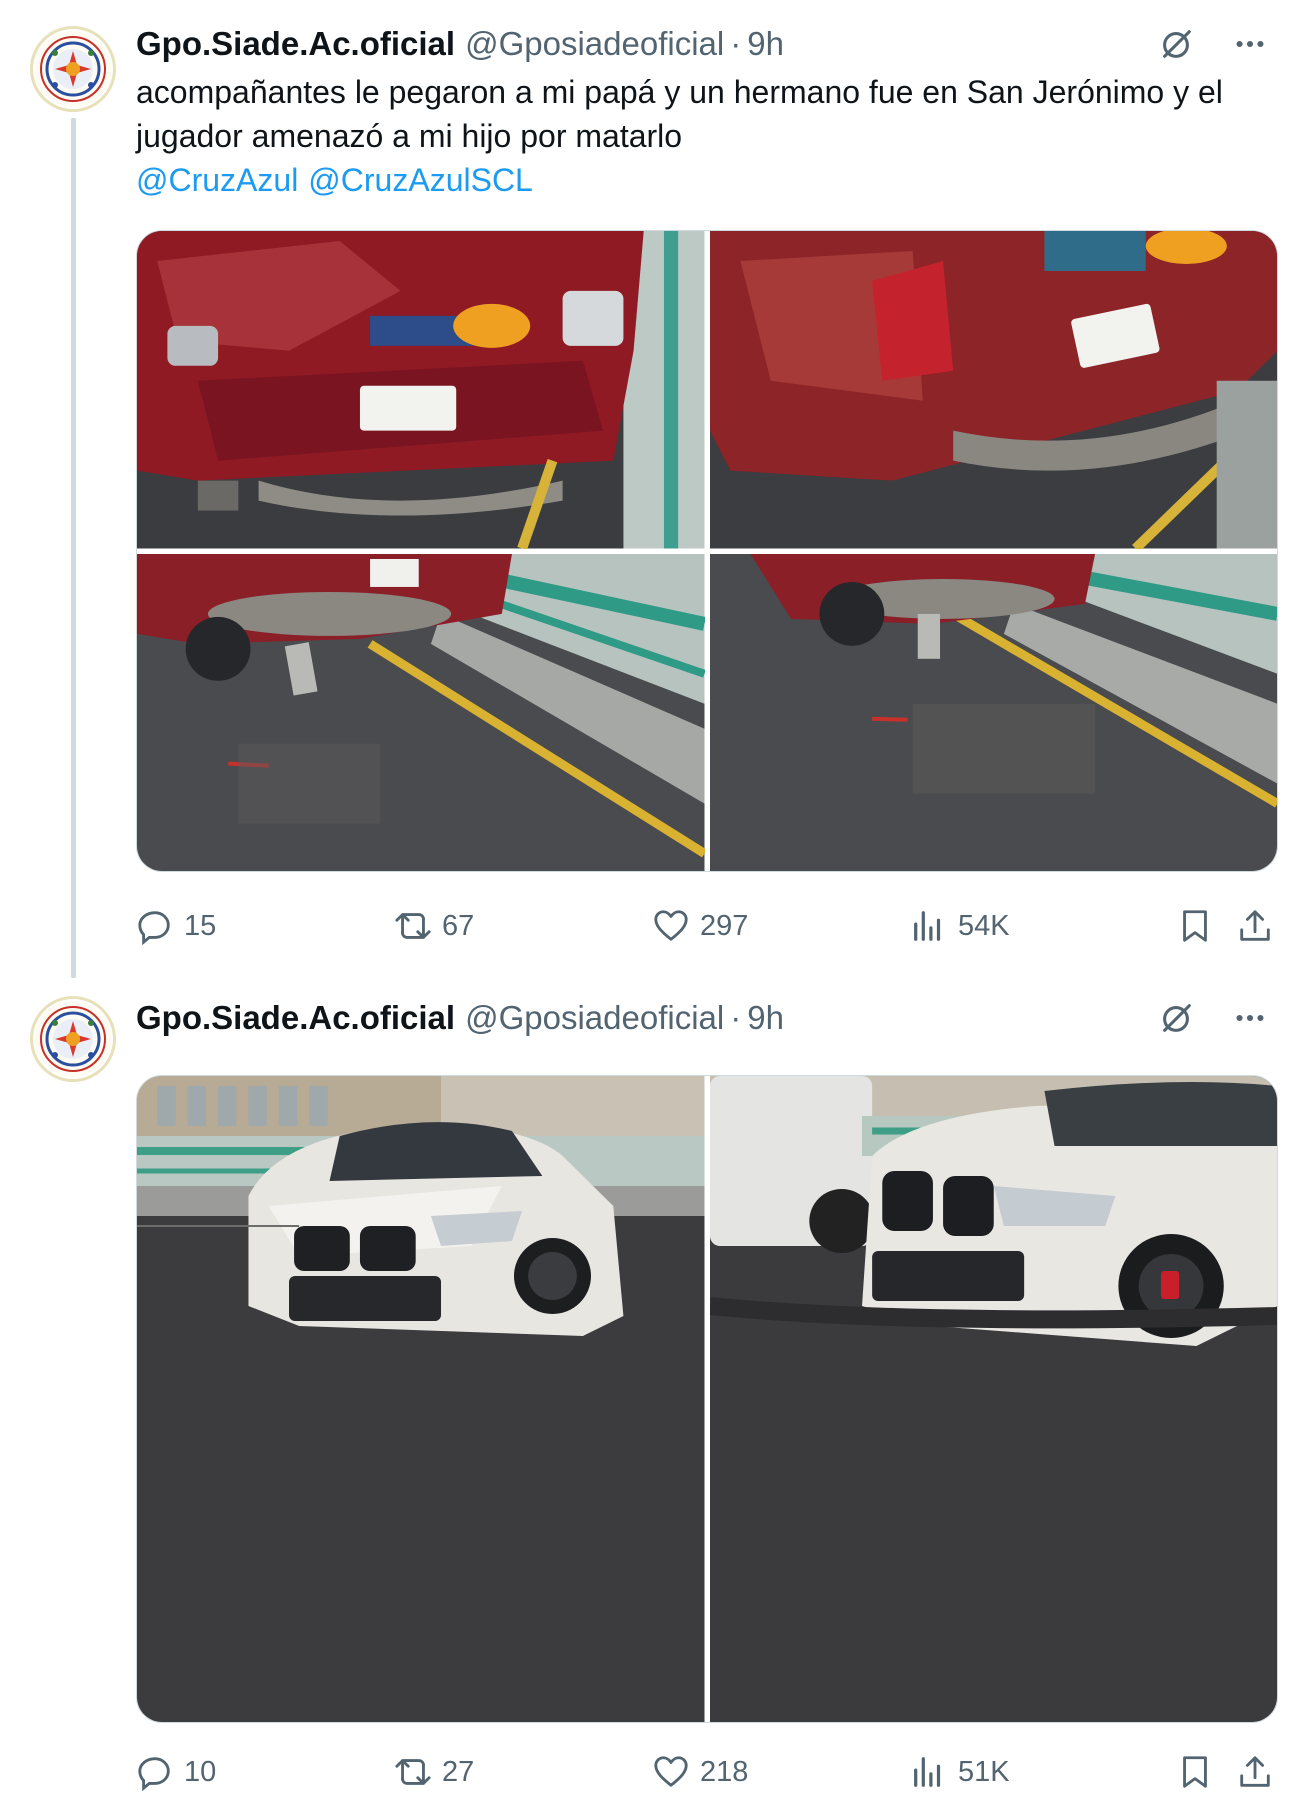 This screenshot has width=1304, height=1800. I want to click on reply-count: 15, so click(200, 925).